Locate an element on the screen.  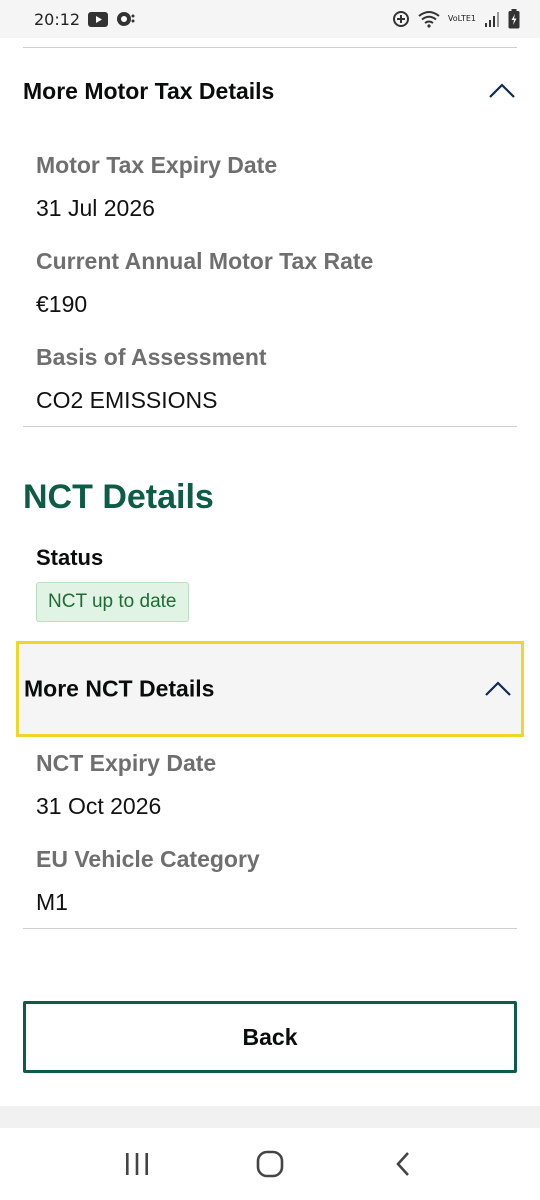
system-back-button is located at coordinates (403, 1164).